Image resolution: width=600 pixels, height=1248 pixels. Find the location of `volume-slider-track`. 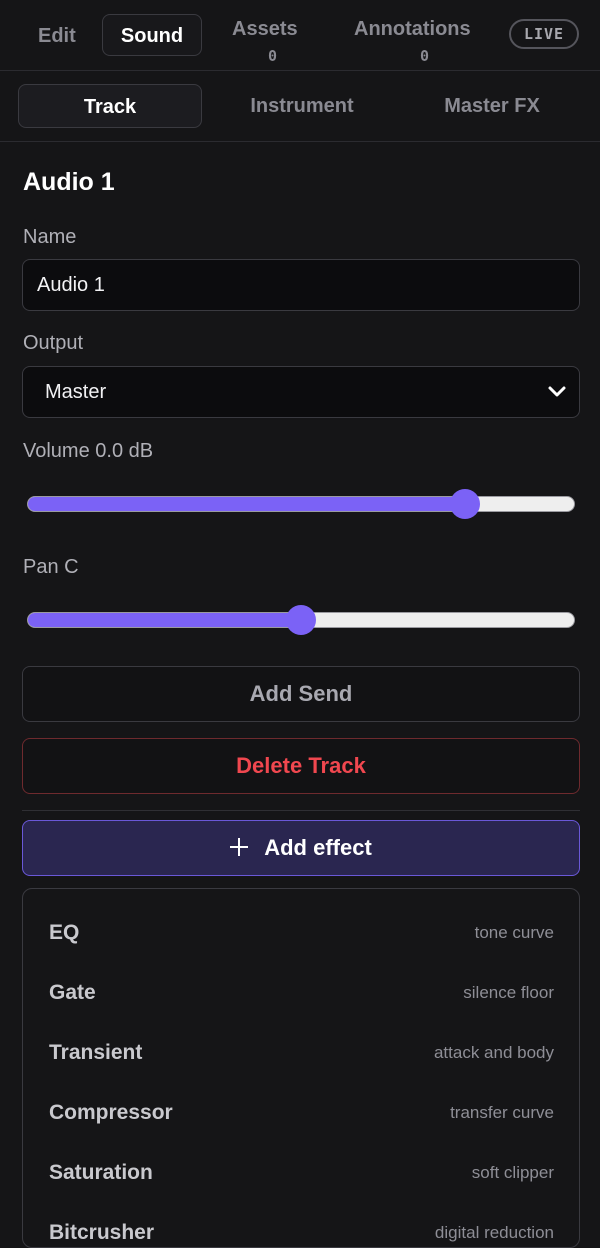

volume-slider-track is located at coordinates (301, 504).